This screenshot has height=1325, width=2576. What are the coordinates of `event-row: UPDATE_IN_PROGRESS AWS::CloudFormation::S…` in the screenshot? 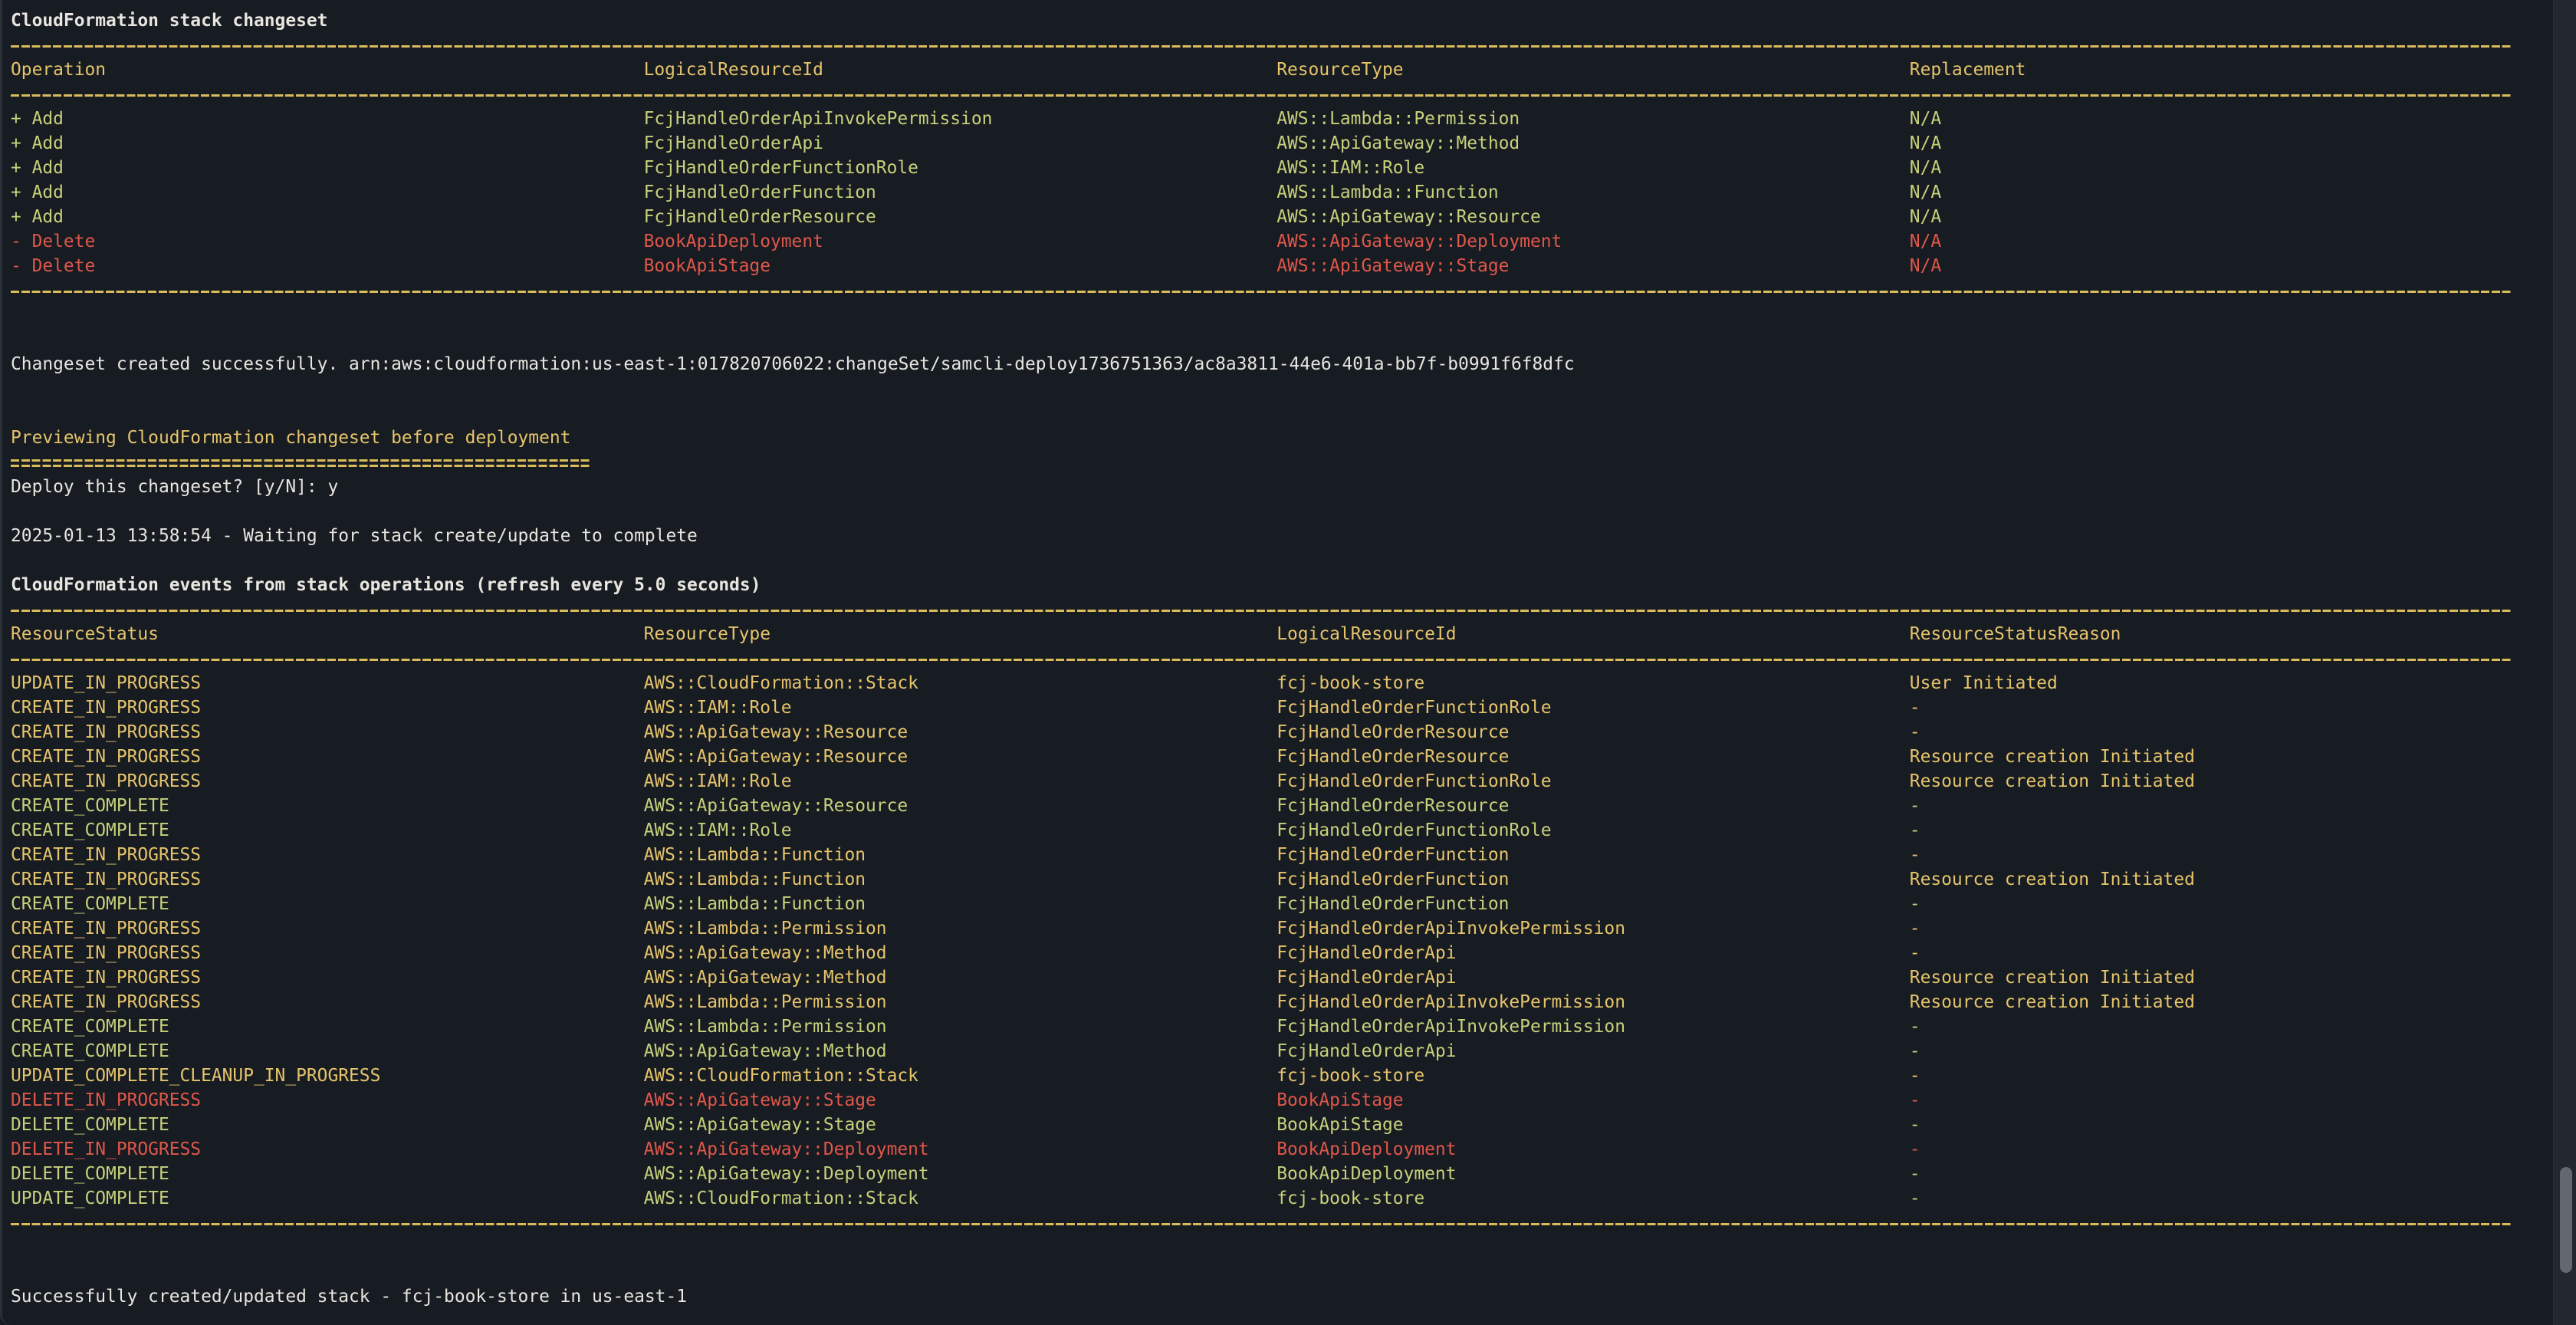 It's located at (1280, 683).